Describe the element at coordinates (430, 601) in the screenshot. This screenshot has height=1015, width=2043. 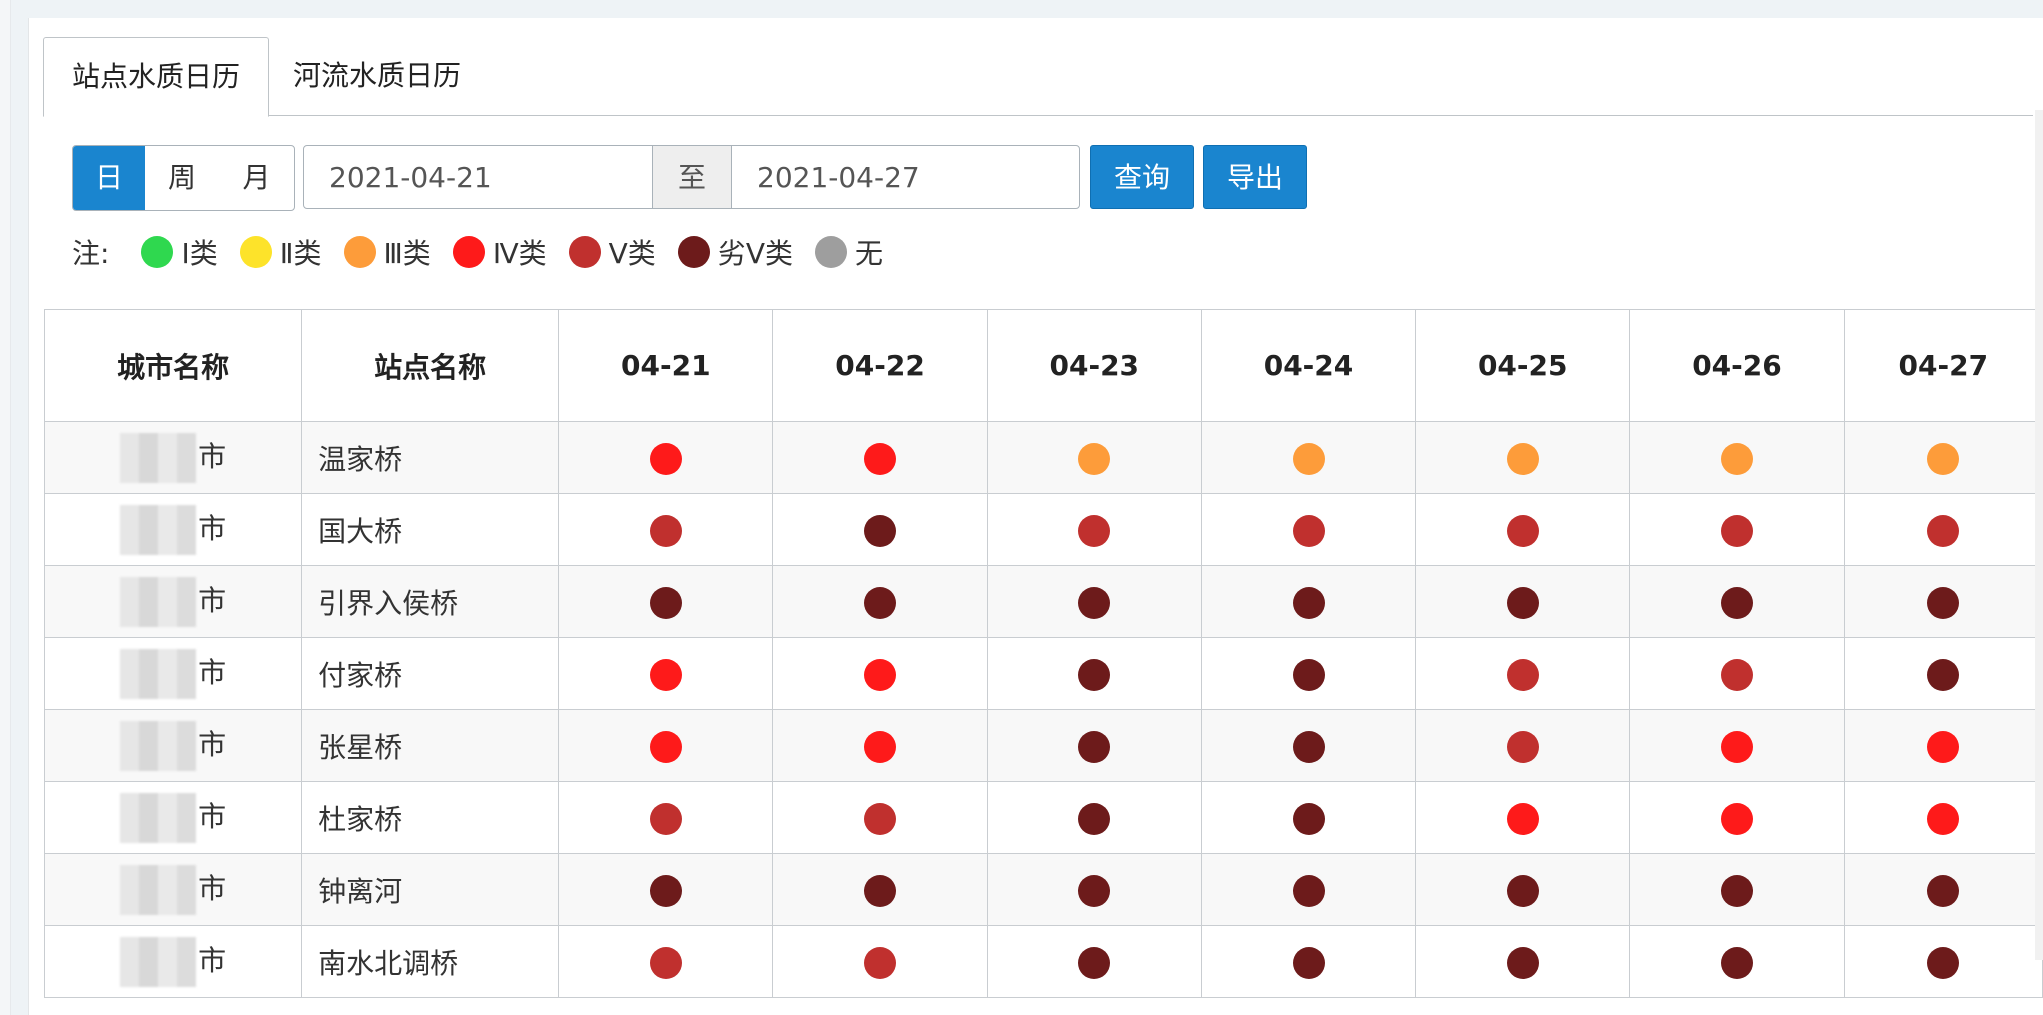
I see `station-name: 引界入侯桥` at that location.